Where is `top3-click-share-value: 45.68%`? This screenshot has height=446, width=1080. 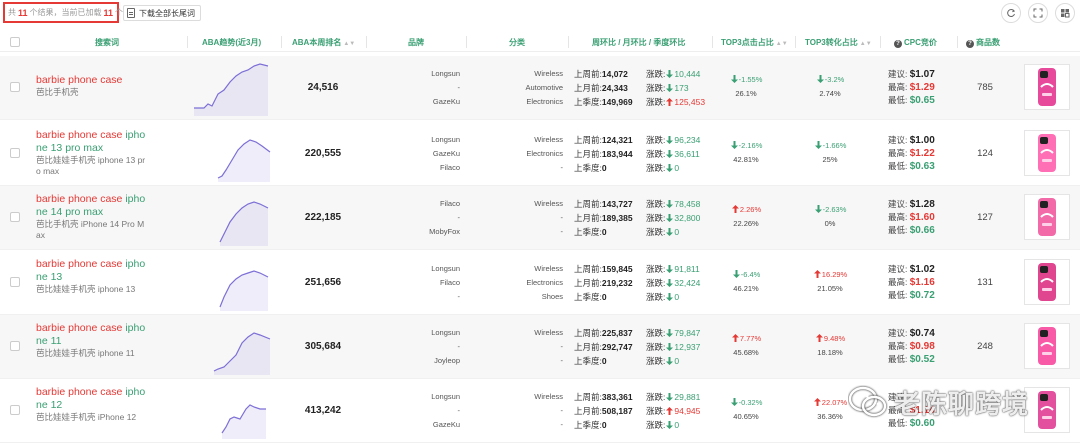
top3-click-share-value: 45.68% is located at coordinates (746, 352).